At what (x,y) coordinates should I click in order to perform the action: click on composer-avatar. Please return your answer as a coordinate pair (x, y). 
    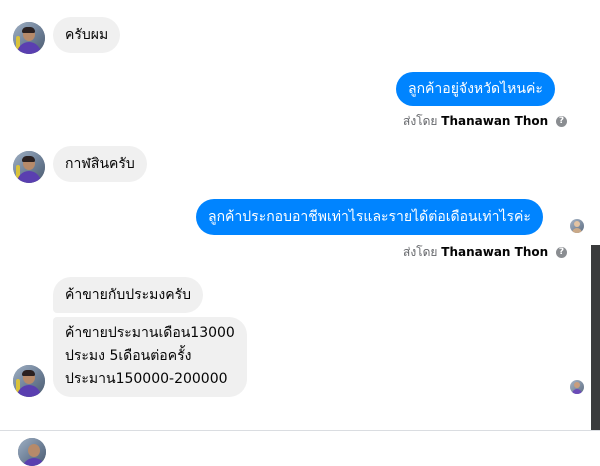
    Looking at the image, I should click on (32, 452).